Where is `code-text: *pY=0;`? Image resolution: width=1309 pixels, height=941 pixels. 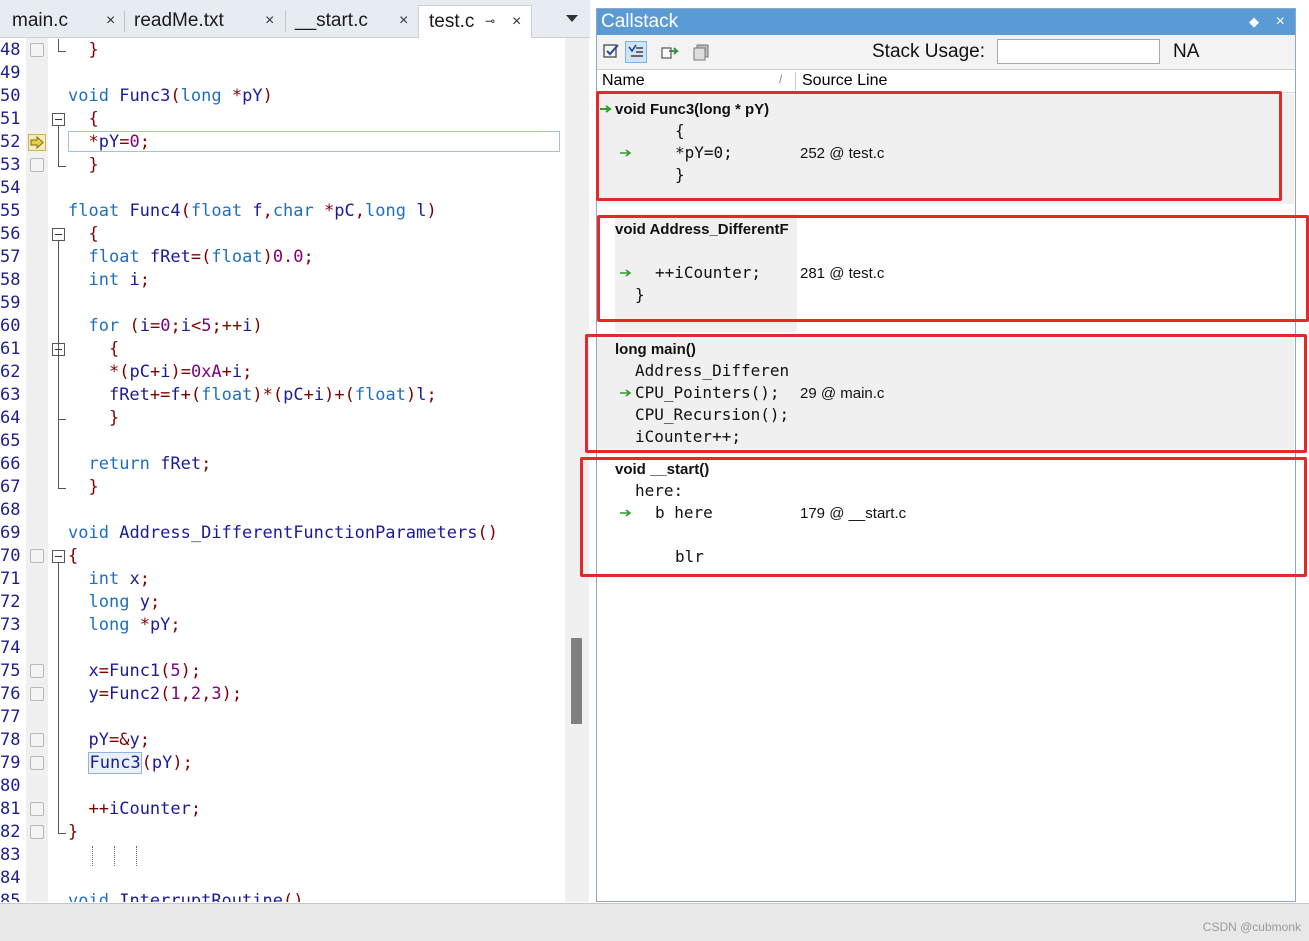 code-text: *pY=0; is located at coordinates (119, 142).